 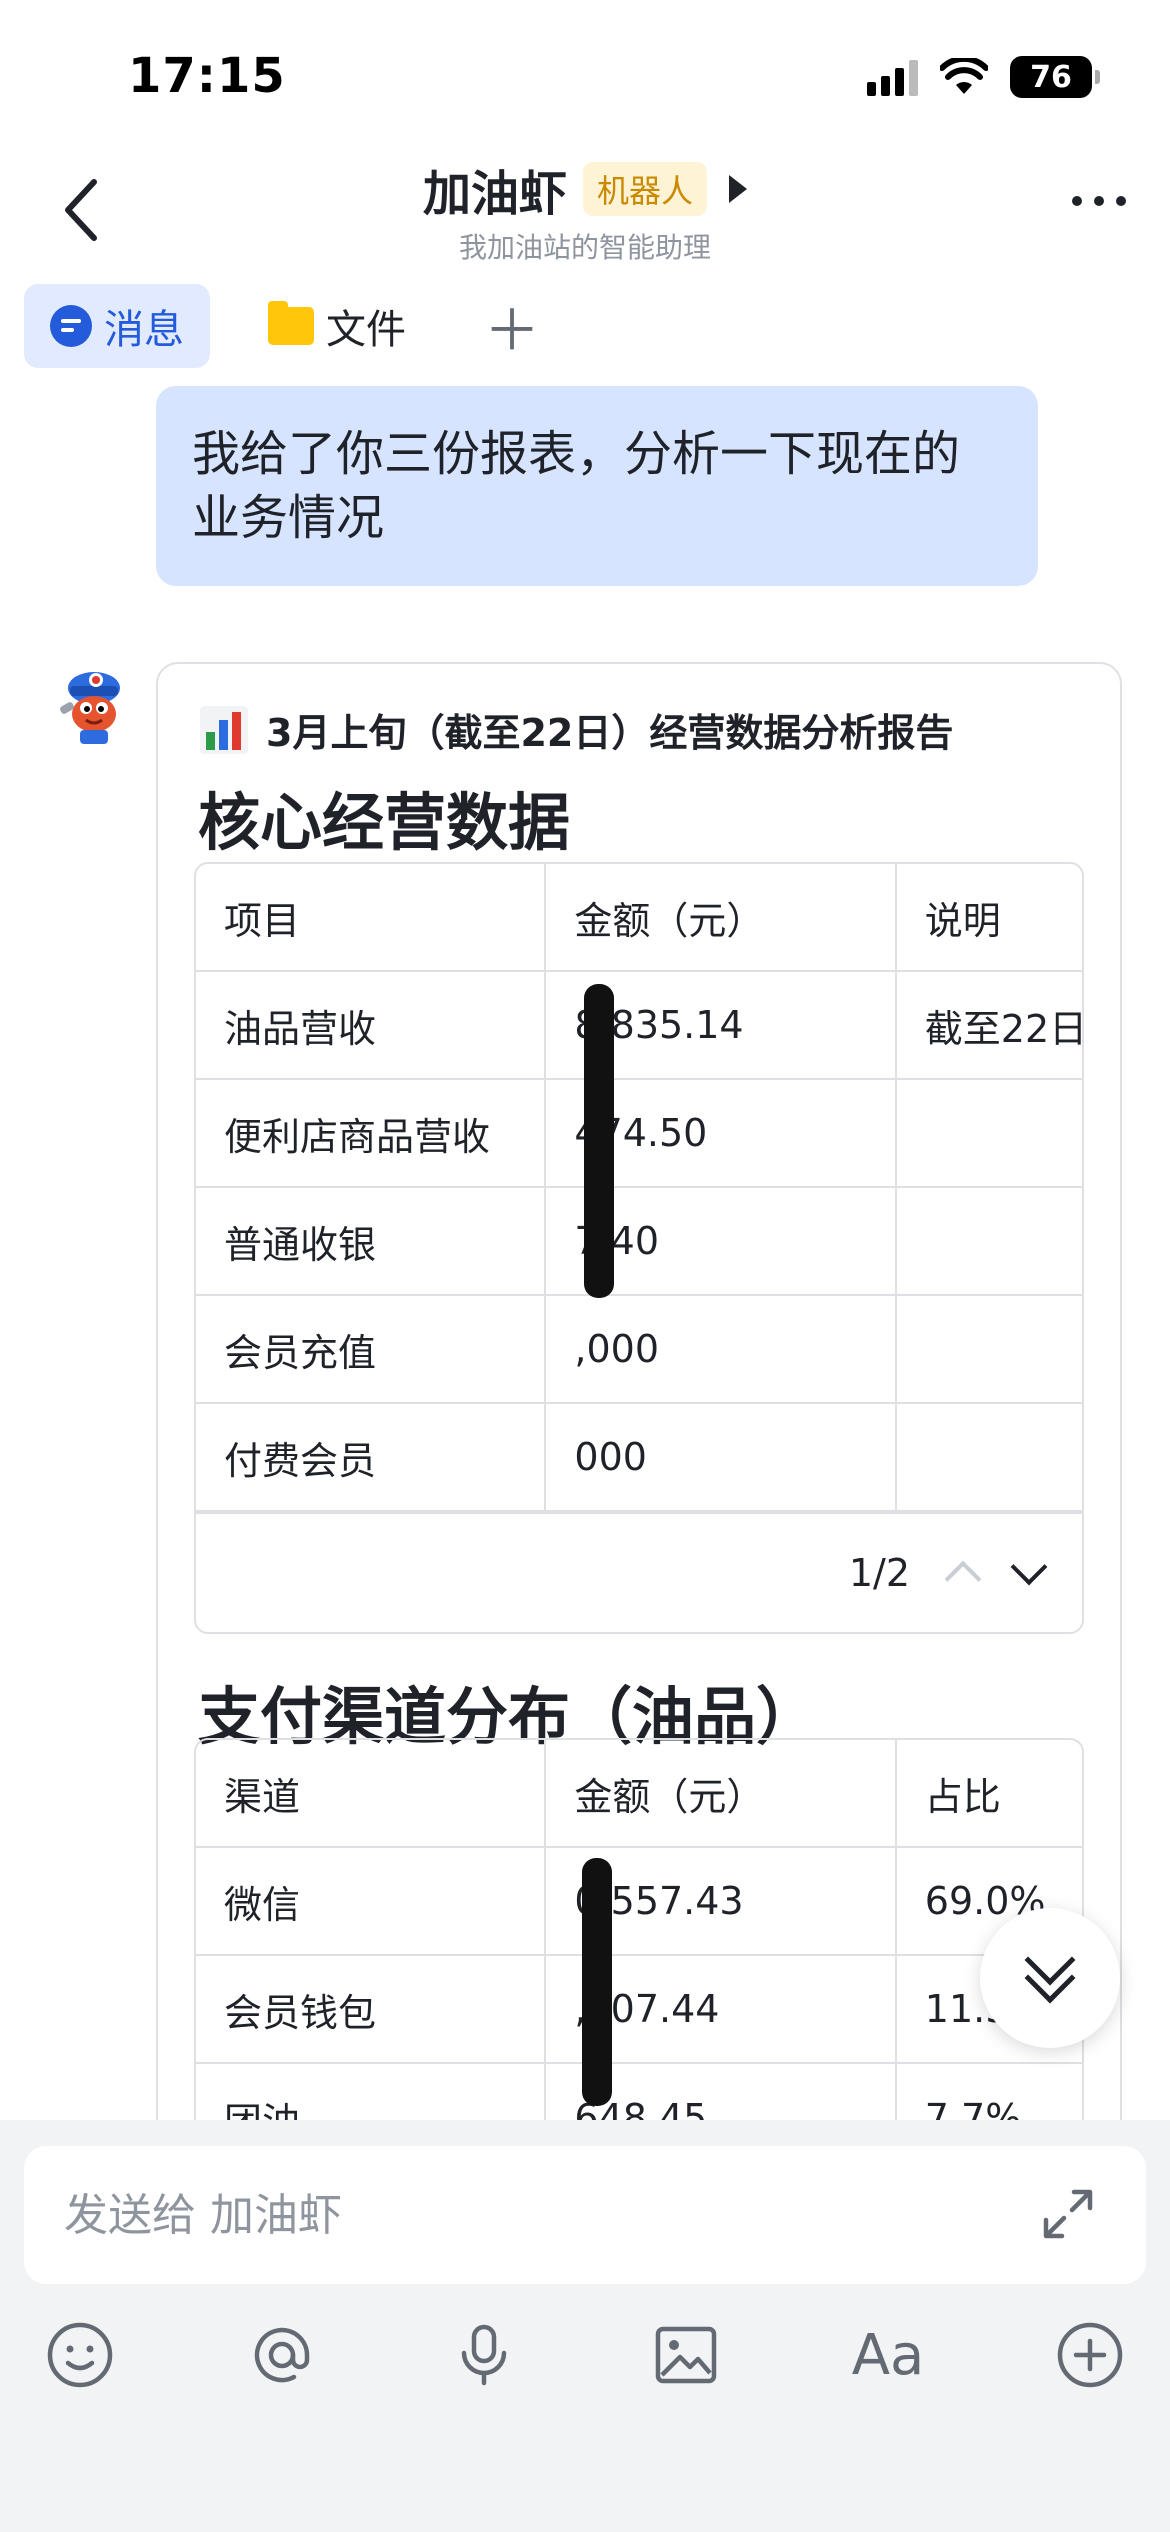 What do you see at coordinates (639, 2010) in the screenshot?
I see `table-row: 会员钱包 ,907.44 11.5` at bounding box center [639, 2010].